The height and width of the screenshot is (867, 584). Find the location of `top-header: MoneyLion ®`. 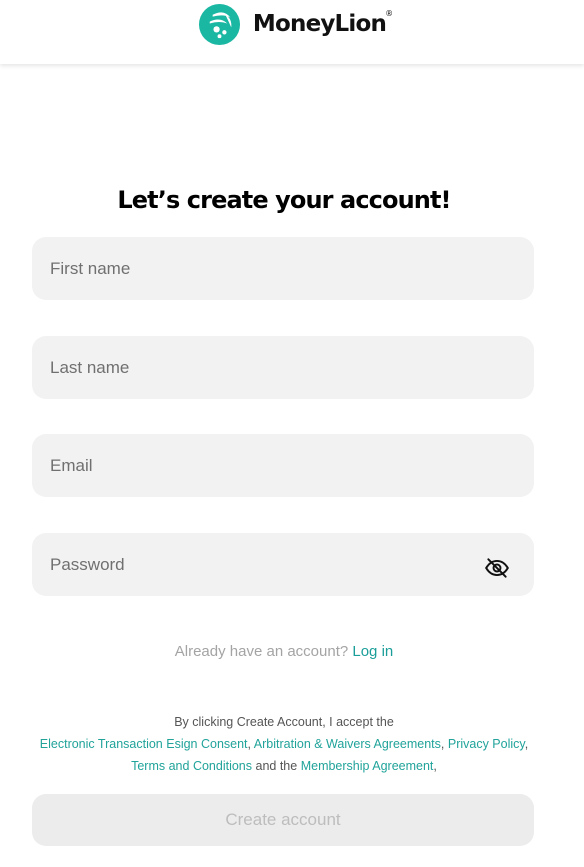

top-header: MoneyLion ® is located at coordinates (292, 32).